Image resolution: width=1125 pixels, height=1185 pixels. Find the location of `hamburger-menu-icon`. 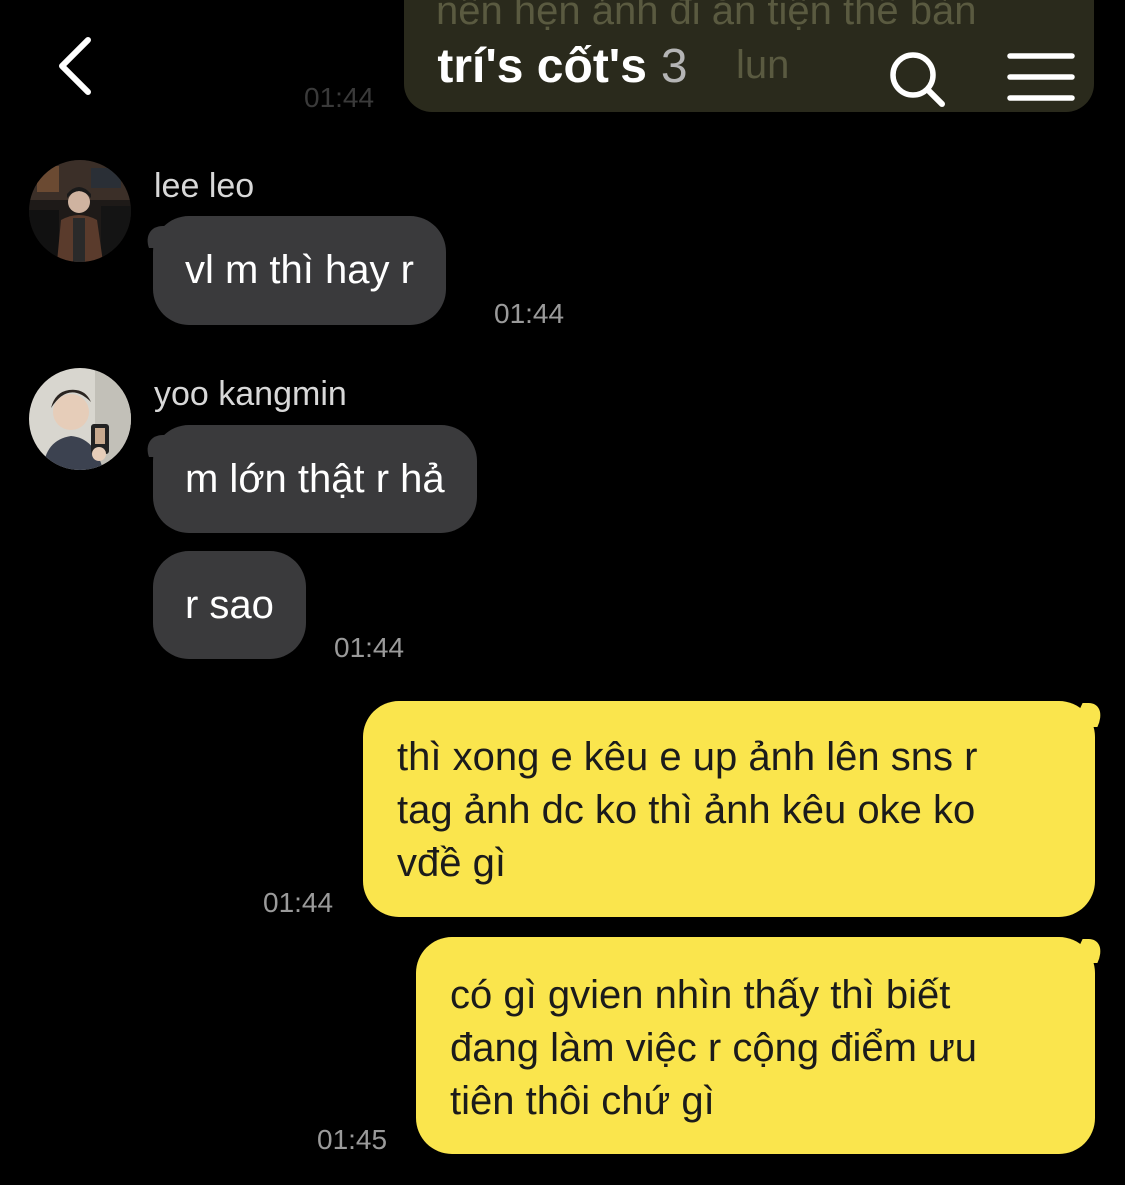

hamburger-menu-icon is located at coordinates (1041, 77).